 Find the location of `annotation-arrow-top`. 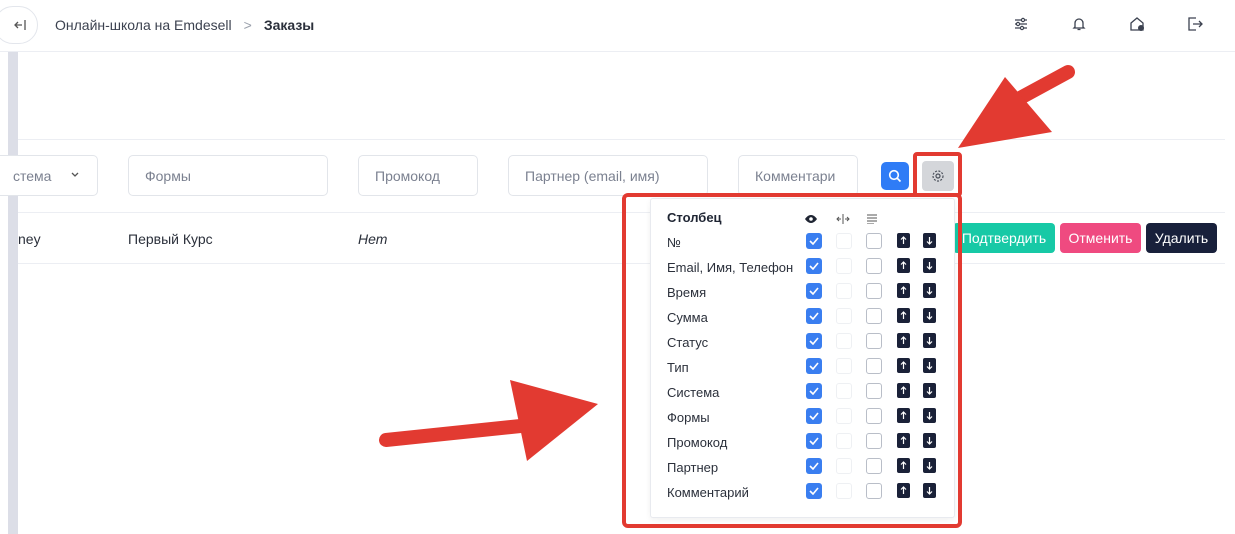

annotation-arrow-top is located at coordinates (1016, 106).